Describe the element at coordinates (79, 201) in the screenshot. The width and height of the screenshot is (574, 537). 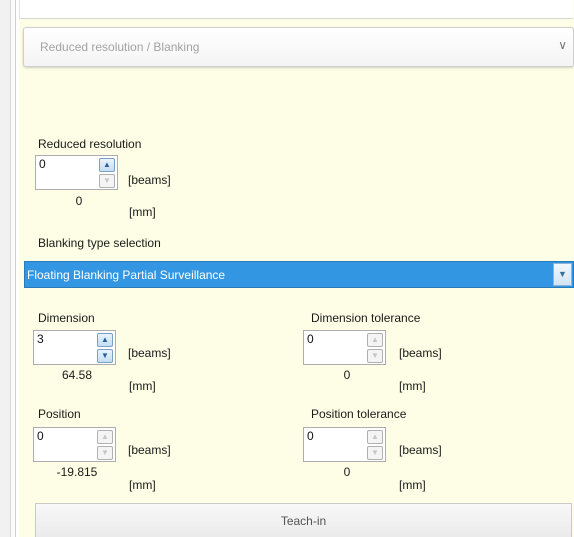
I see `reduced-resolution-mm-value: 0` at that location.